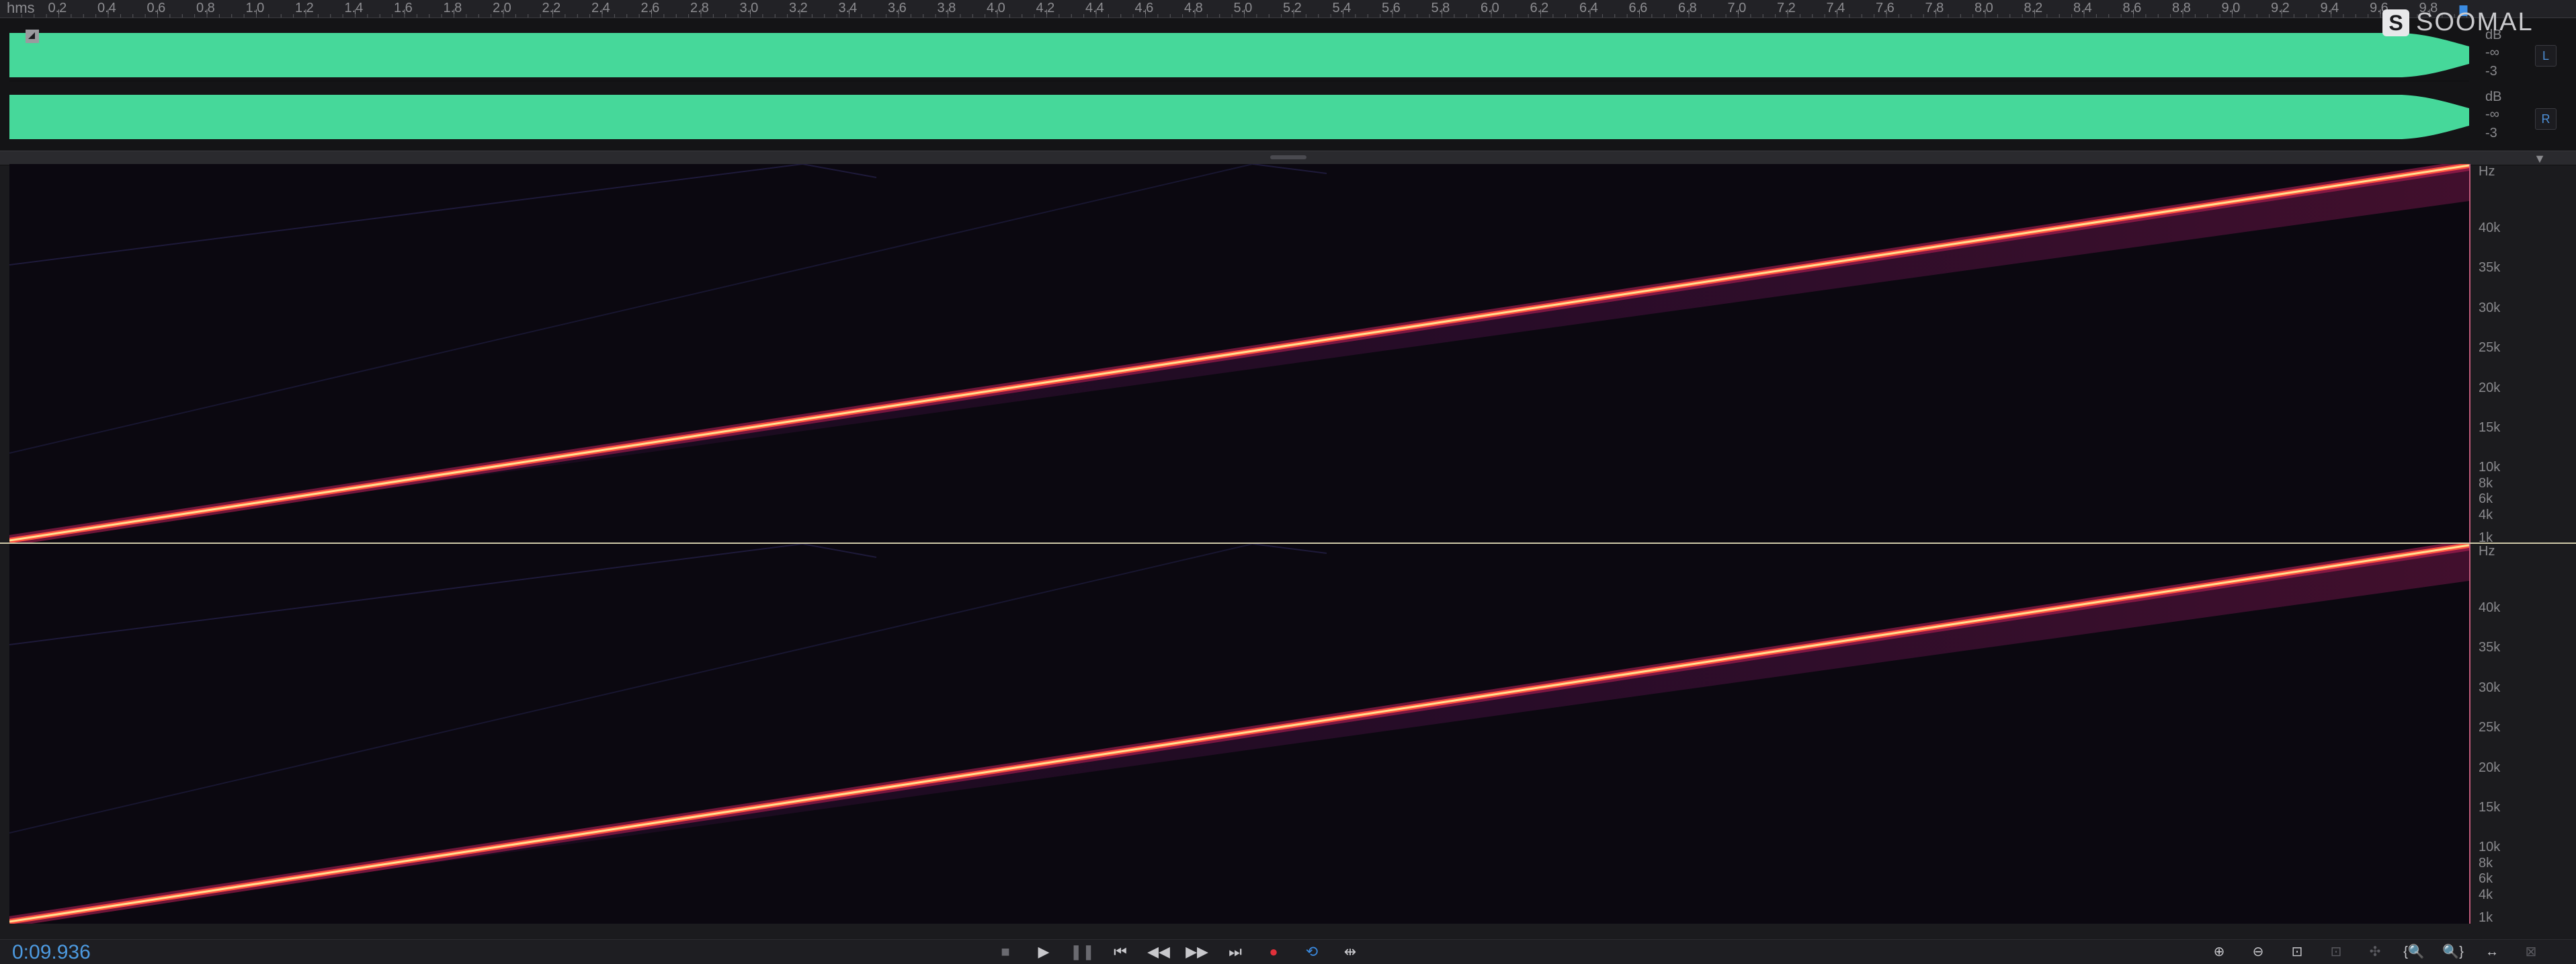  I want to click on zoom-selection-disabled-button: ⊡, so click(2336, 952).